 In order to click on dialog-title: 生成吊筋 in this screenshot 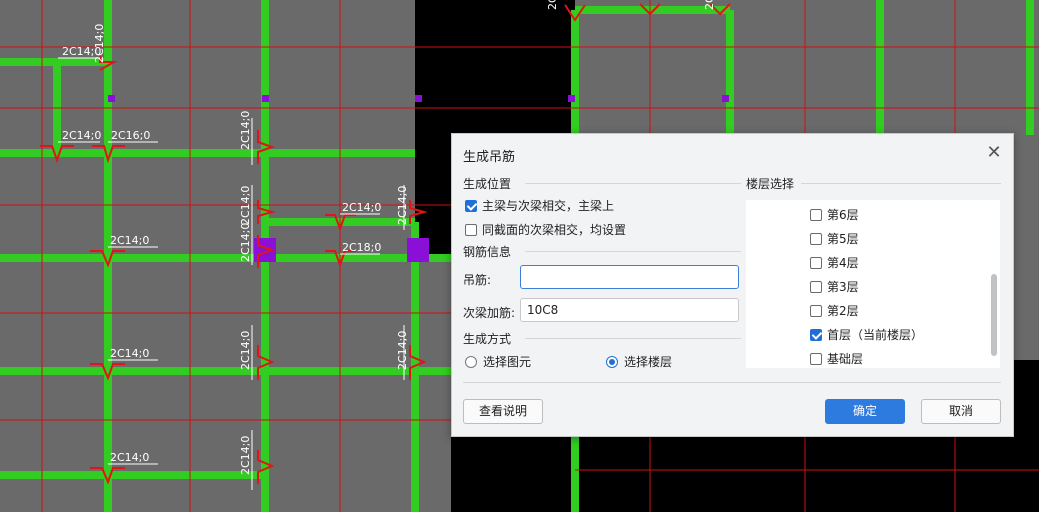, I will do `click(489, 157)`.